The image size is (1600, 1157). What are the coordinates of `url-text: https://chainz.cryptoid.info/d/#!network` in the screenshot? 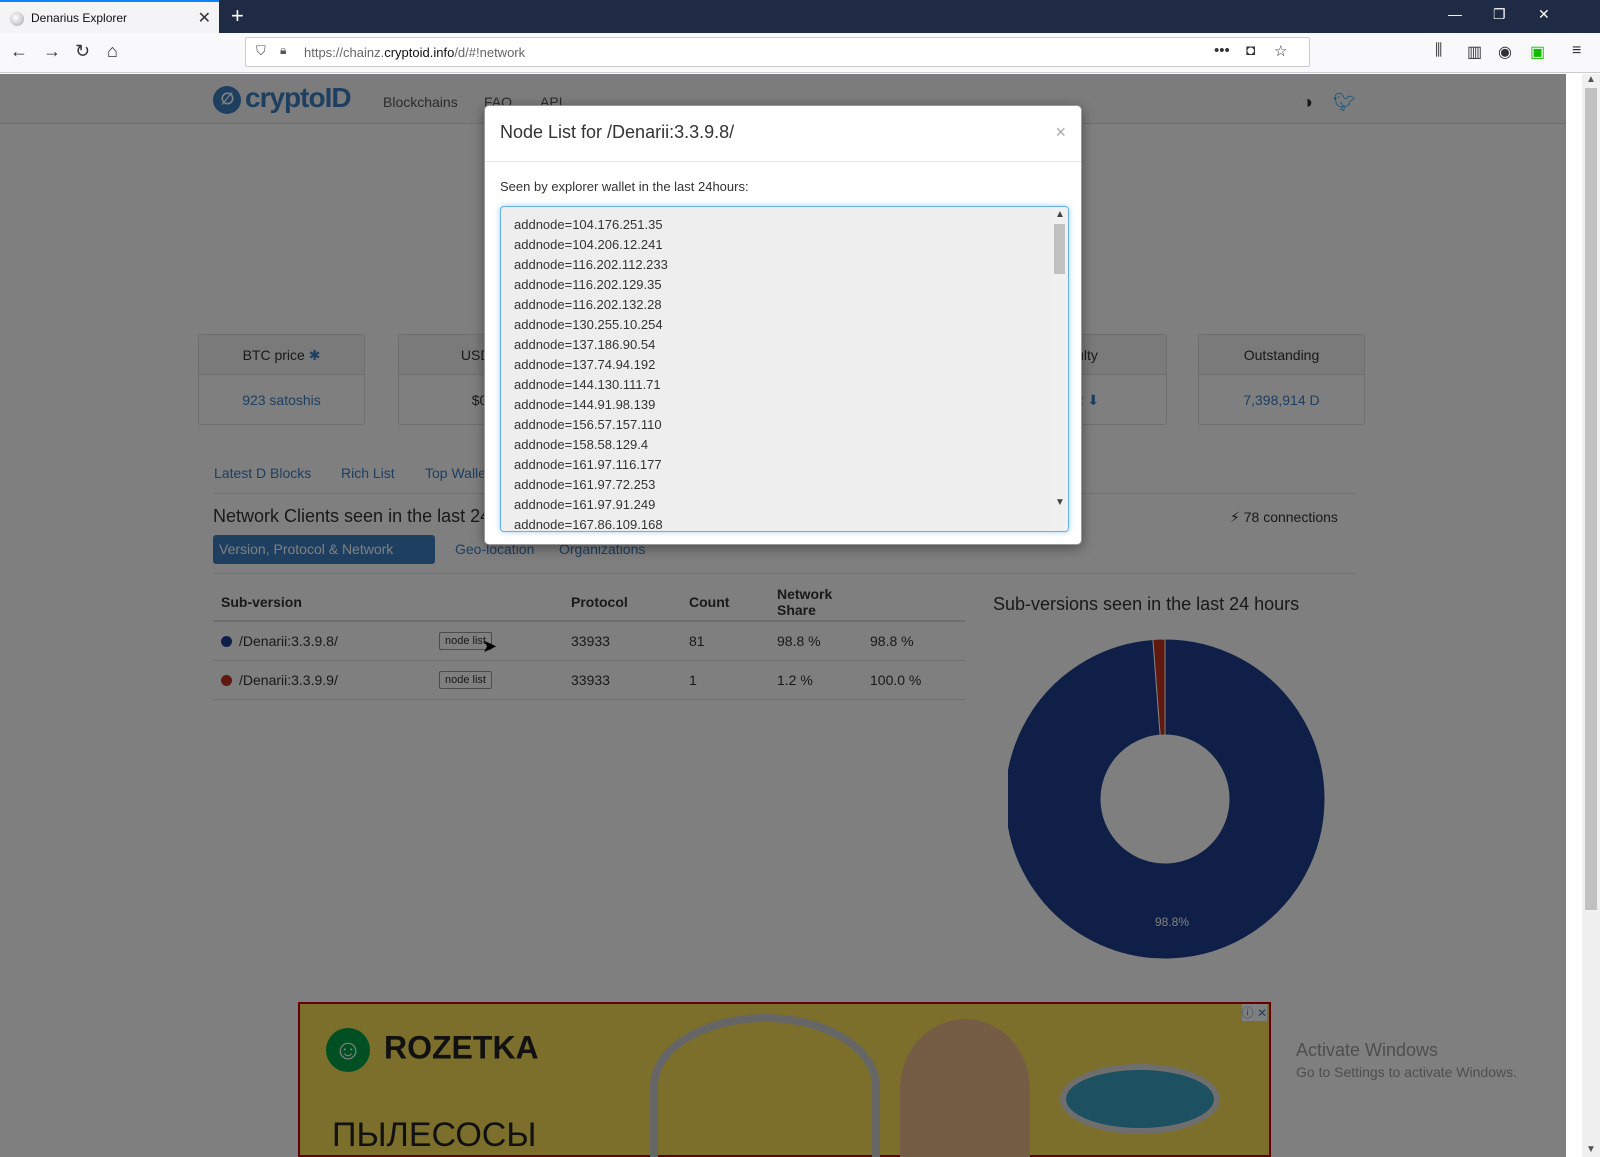 It's located at (414, 52).